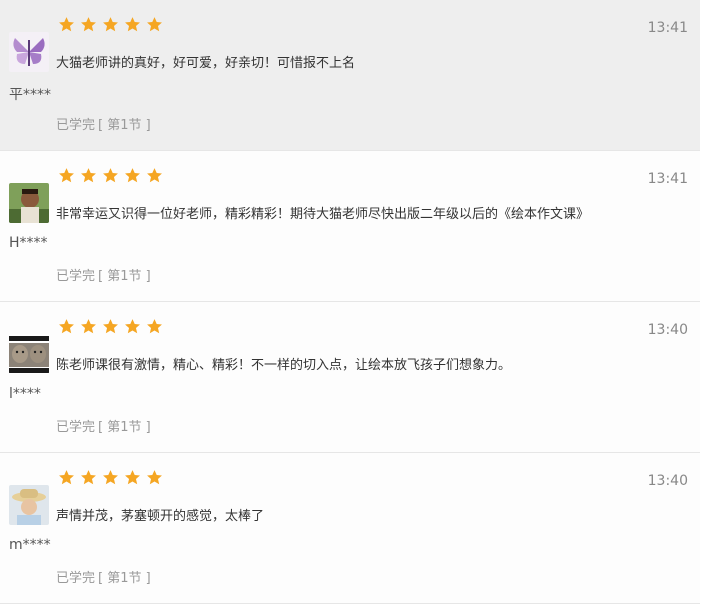 This screenshot has height=604, width=705. Describe the element at coordinates (160, 516) in the screenshot. I see `review-comment: 声情并茂，茅塞顿开的感觉，太棒了` at that location.